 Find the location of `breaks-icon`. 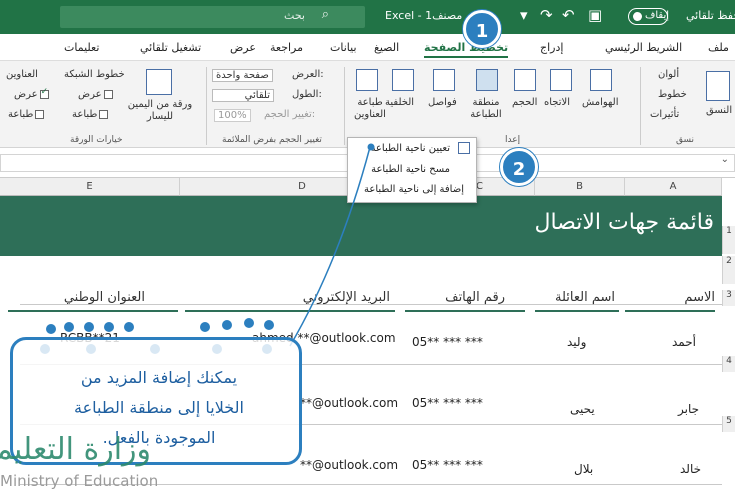

breaks-icon is located at coordinates (444, 80).